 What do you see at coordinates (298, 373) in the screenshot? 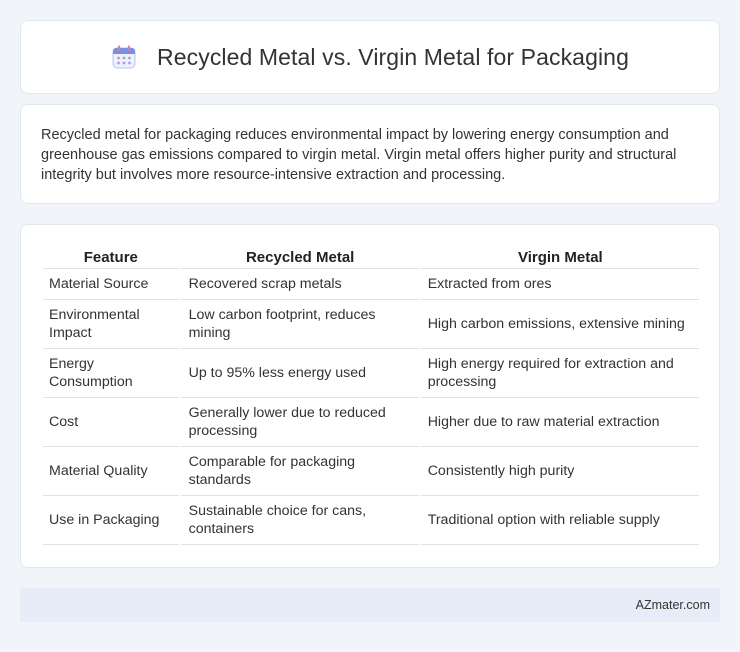
I see `row-recycled-value: Up to 95% less energy used` at bounding box center [298, 373].